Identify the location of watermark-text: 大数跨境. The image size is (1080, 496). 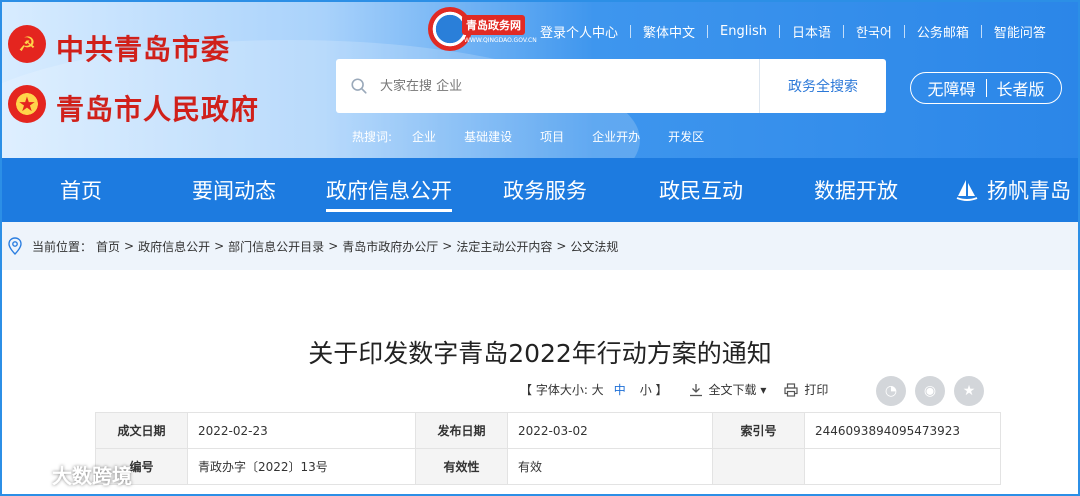
(92, 476).